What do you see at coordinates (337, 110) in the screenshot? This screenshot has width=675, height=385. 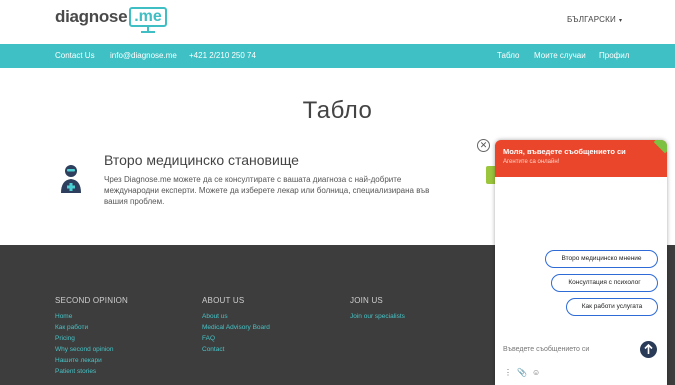 I see `page-title: Табло` at bounding box center [337, 110].